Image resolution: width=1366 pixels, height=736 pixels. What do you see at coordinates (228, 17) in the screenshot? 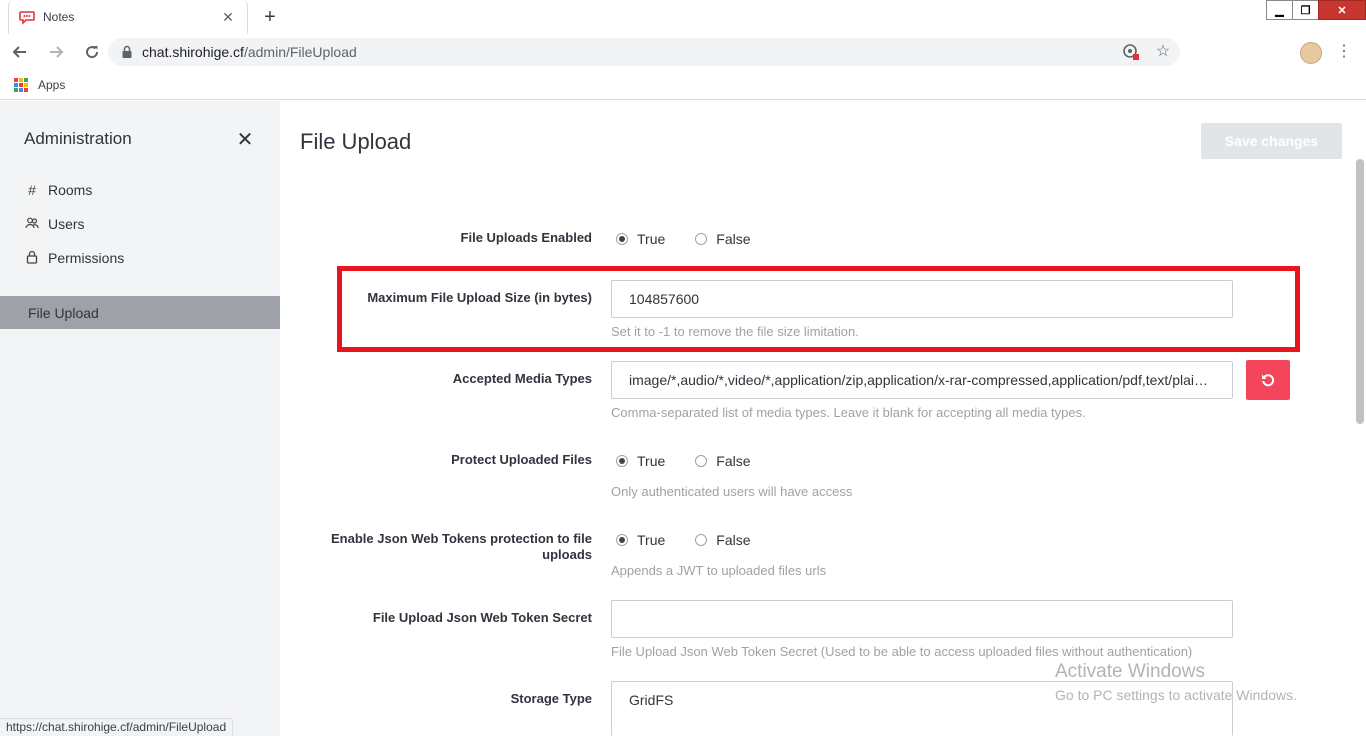
I see `tab-close-icon: ✕` at bounding box center [228, 17].